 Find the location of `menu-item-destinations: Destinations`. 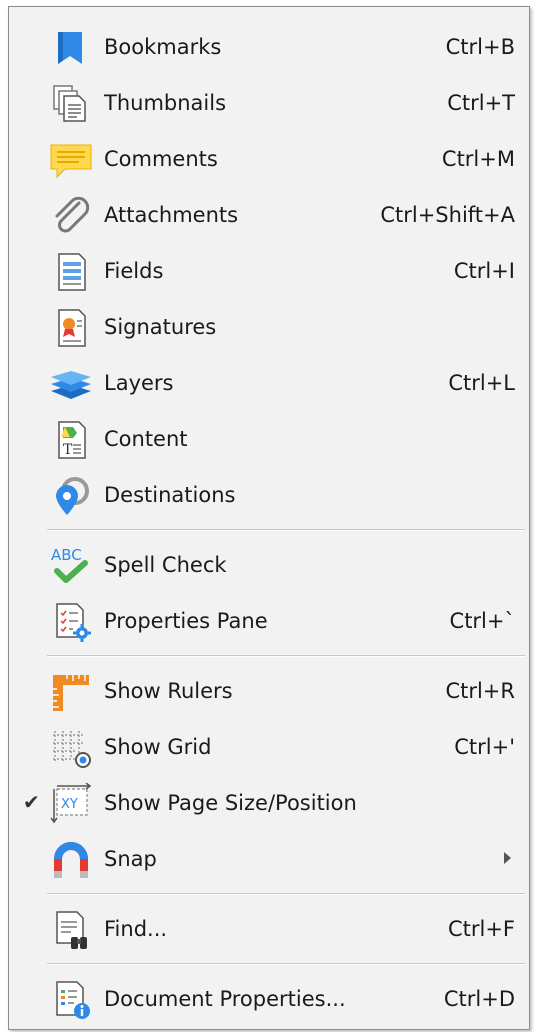

menu-item-destinations: Destinations is located at coordinates (269, 495).